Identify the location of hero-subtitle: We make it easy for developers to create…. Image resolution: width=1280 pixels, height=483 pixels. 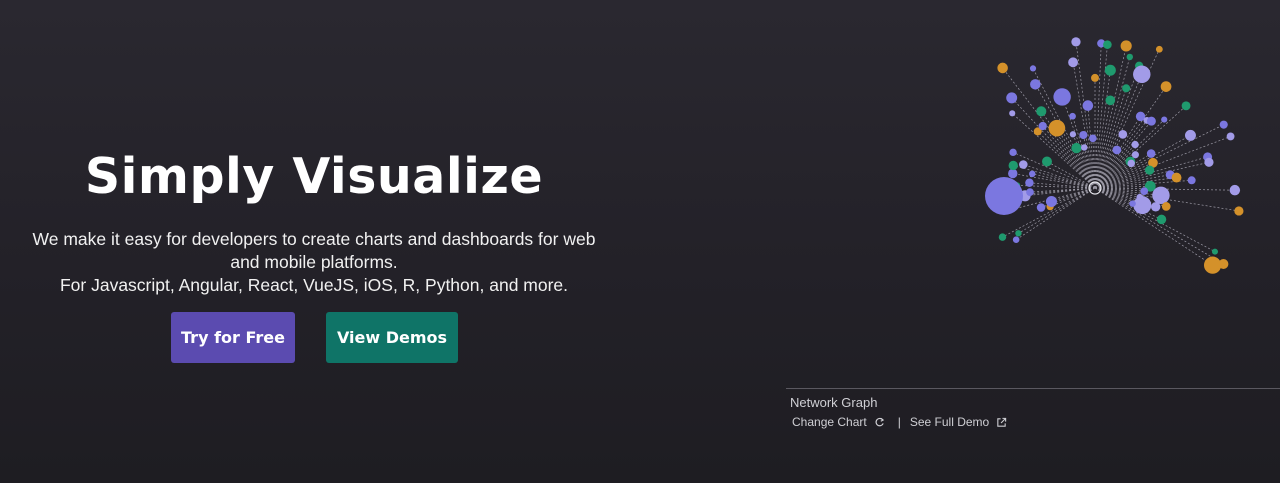
(314, 262).